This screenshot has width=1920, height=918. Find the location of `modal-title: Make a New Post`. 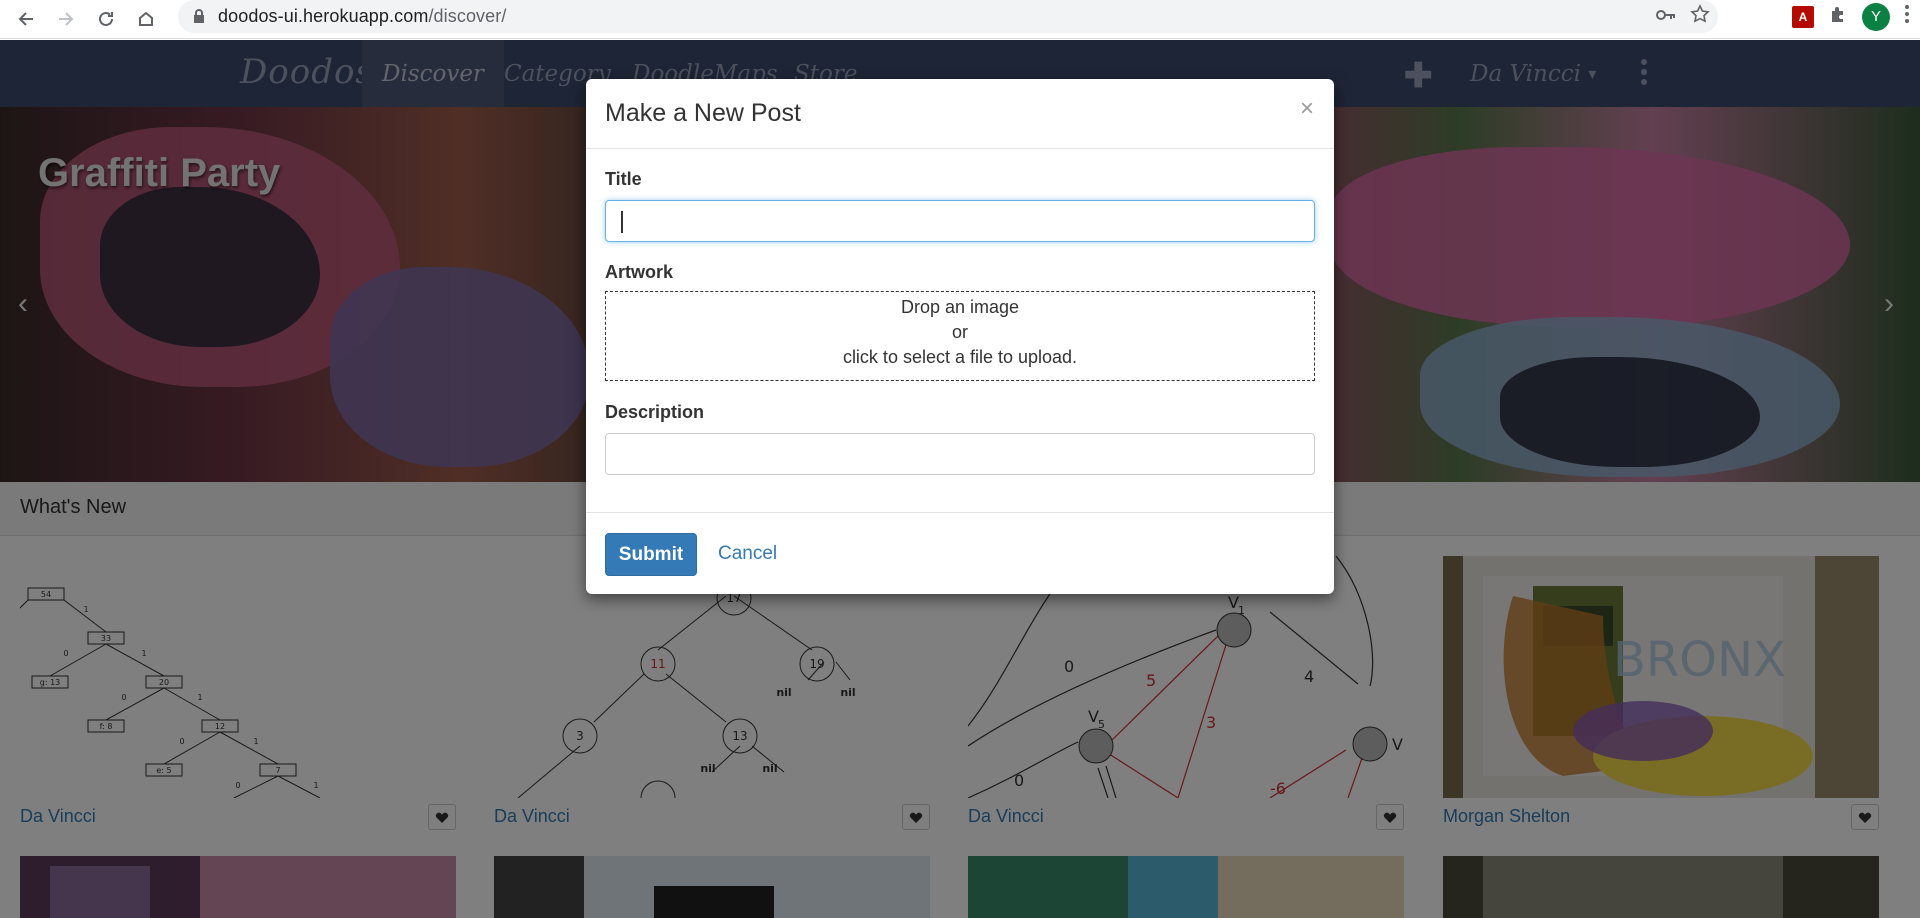

modal-title: Make a New Post is located at coordinates (703, 113).